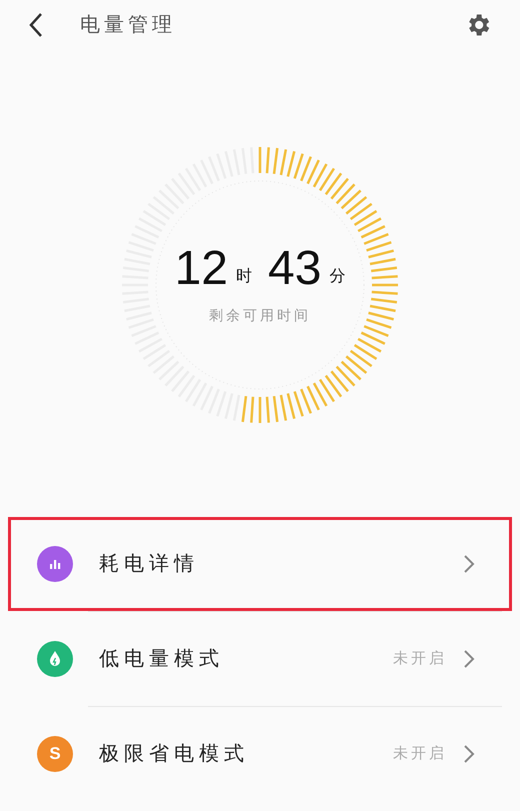 This screenshot has width=520, height=811. I want to click on item-label: 极限省电模式, so click(174, 754).